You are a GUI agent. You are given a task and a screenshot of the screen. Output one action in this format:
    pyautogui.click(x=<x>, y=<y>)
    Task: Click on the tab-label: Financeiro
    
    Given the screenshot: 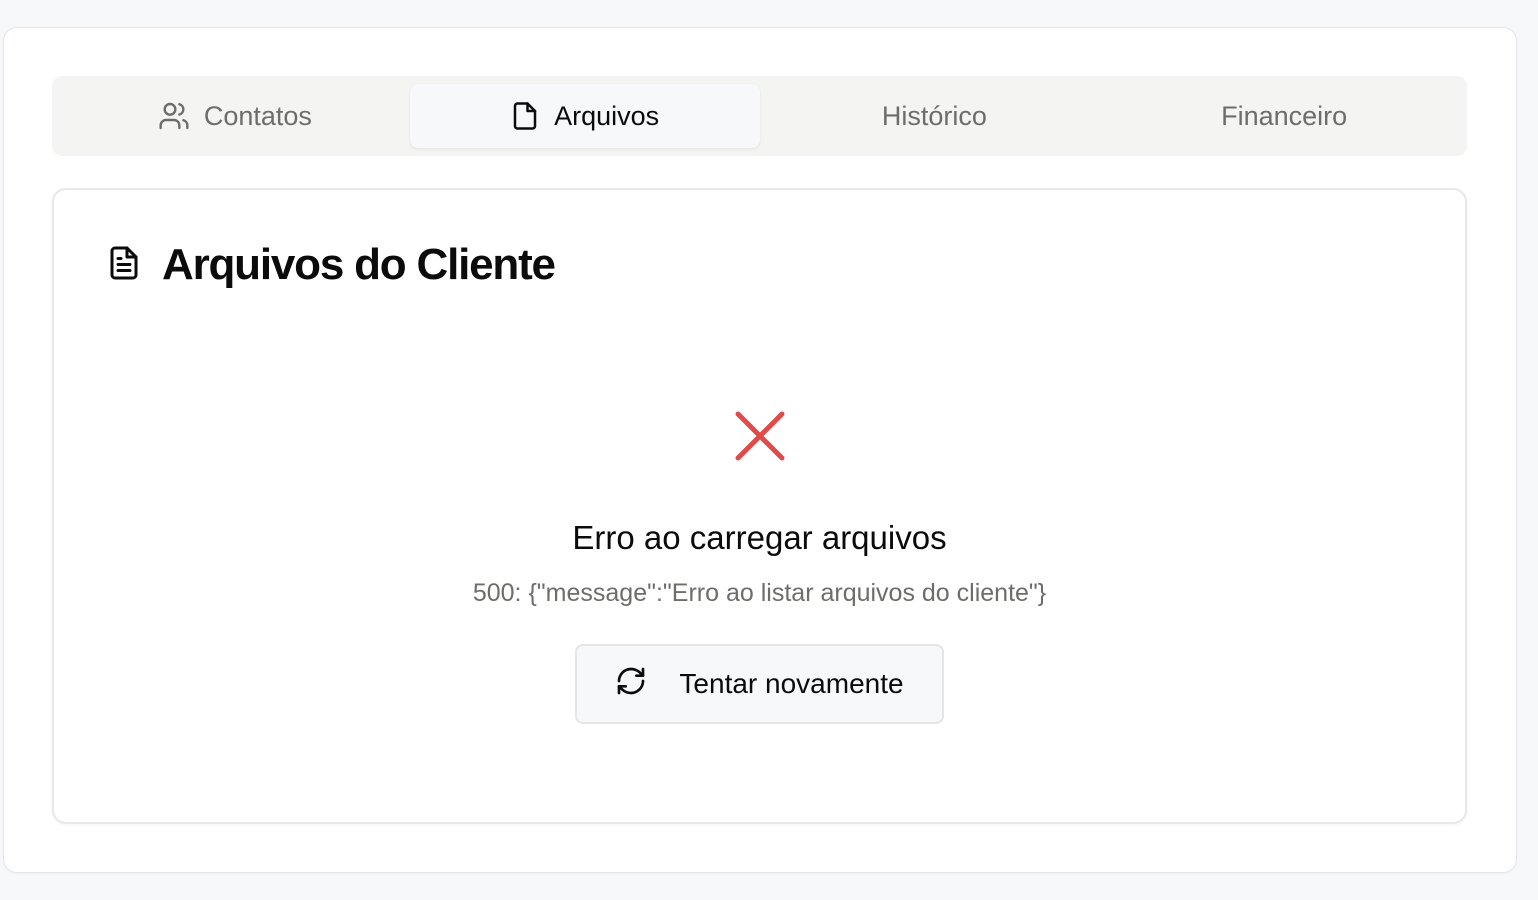 What is the action you would take?
    pyautogui.click(x=1284, y=115)
    